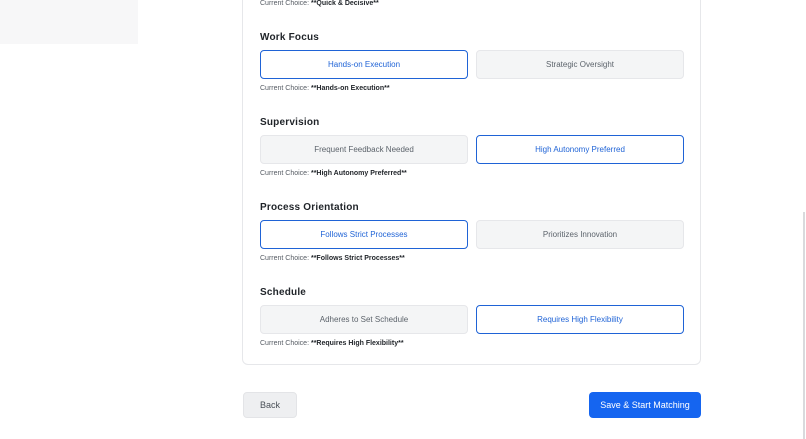  I want to click on option-label: Prioritizes Innovation, so click(580, 234).